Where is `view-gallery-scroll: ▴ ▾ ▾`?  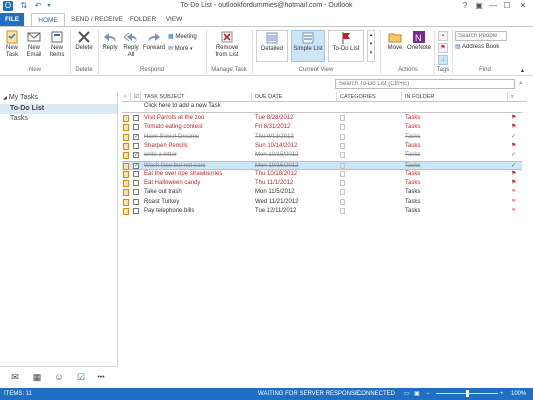
view-gallery-scroll: ▴ ▾ ▾ is located at coordinates (371, 46).